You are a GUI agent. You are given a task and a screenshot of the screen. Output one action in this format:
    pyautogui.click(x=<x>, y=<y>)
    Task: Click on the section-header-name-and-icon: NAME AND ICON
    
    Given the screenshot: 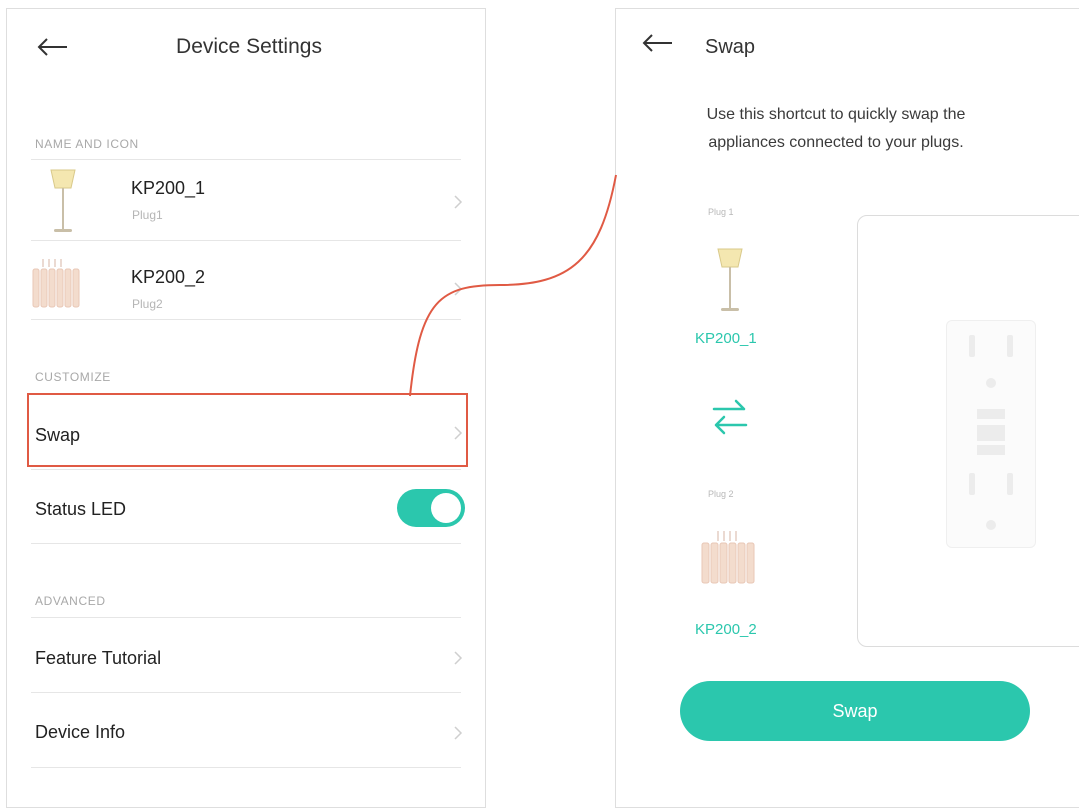 What is the action you would take?
    pyautogui.click(x=87, y=144)
    